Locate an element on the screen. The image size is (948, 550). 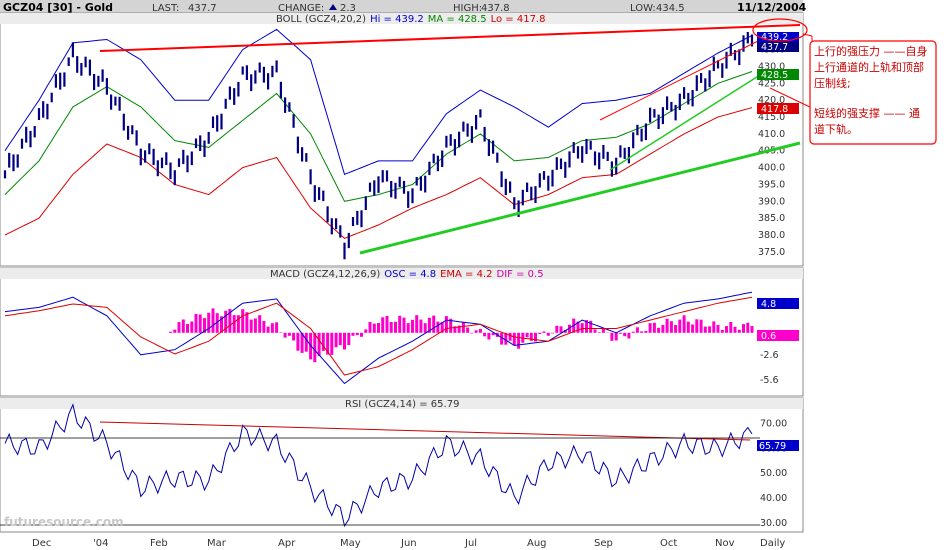
rsi-y-tick-label: 40.00 is located at coordinates (773, 498).